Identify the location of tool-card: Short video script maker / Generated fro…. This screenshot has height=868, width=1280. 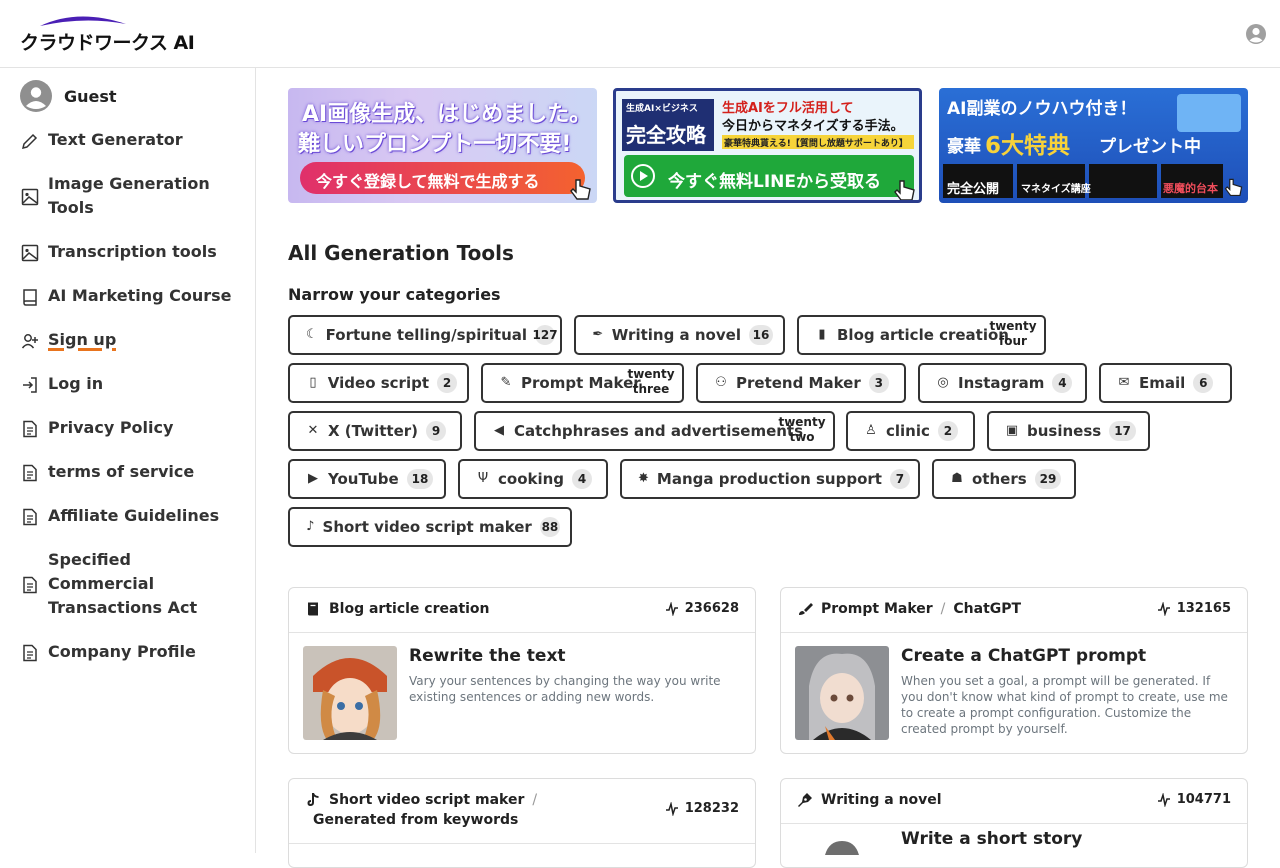
(522, 823).